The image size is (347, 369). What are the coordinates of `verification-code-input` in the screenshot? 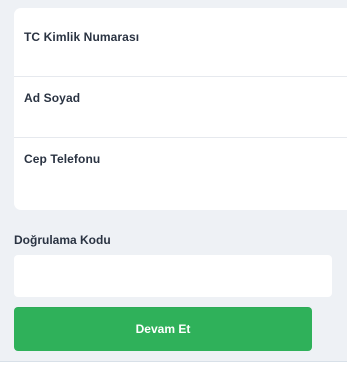 It's located at (173, 276).